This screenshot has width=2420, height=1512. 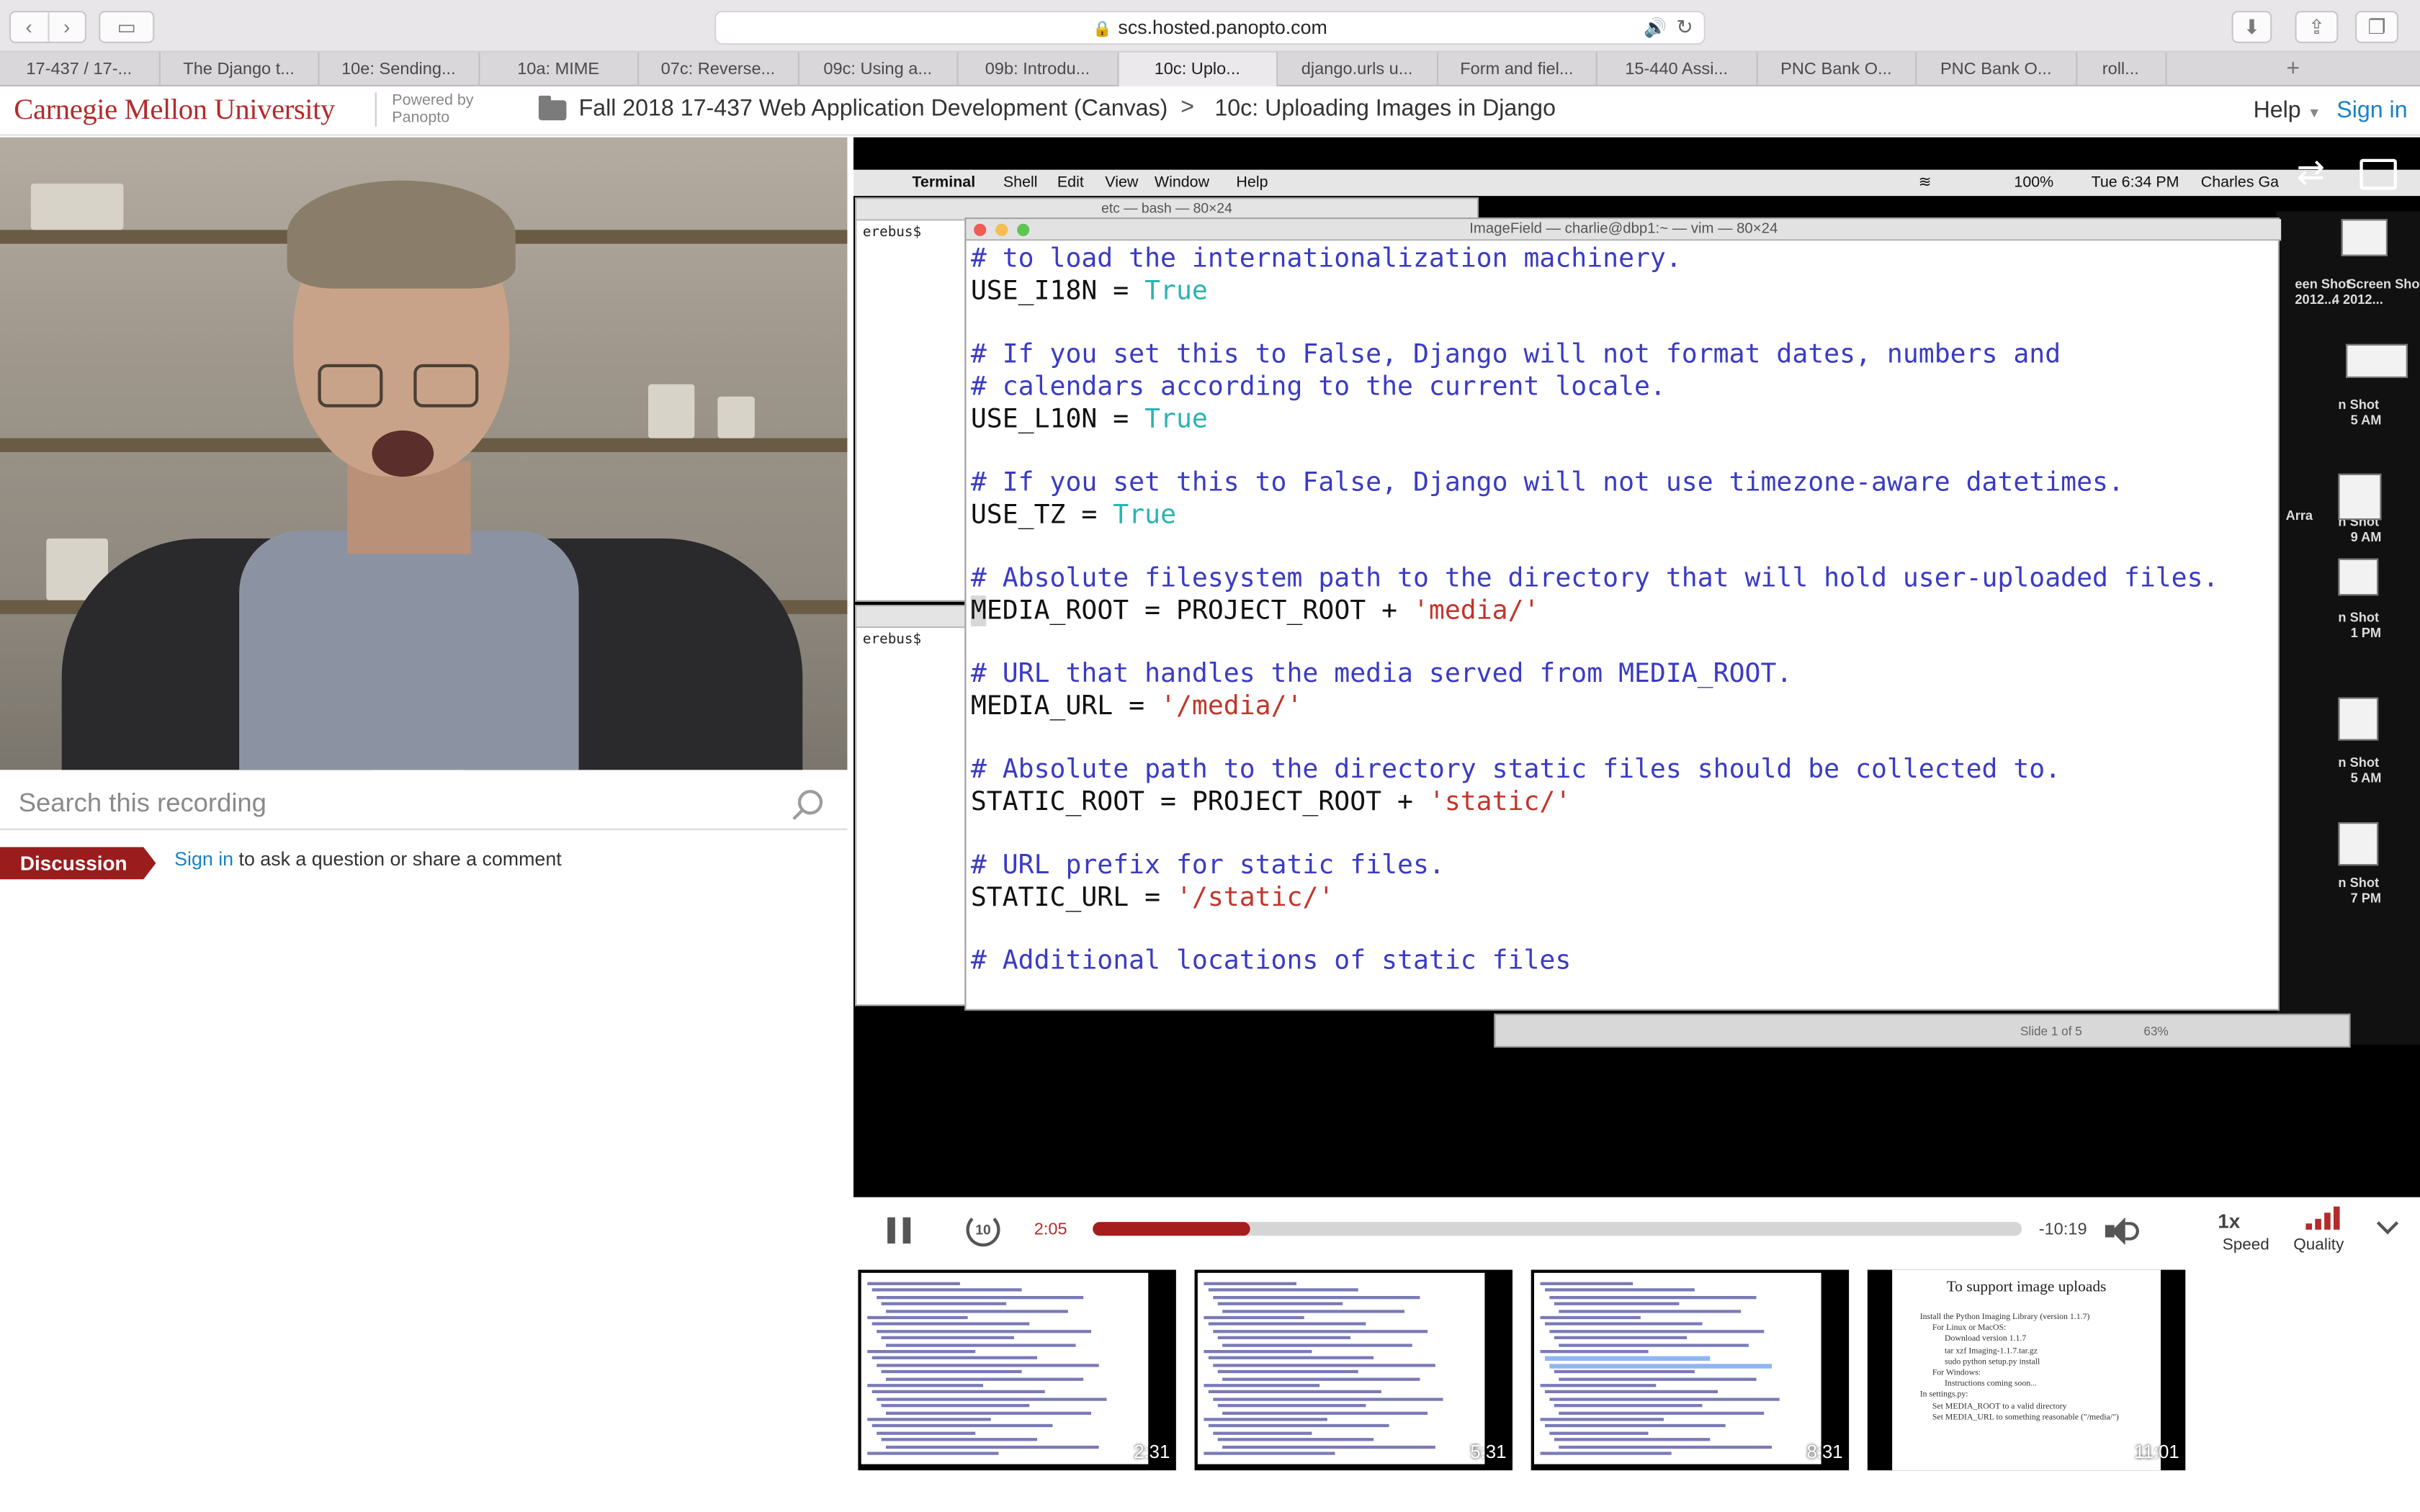 I want to click on thumbnail-timestamp: 8:31, so click(x=1824, y=1452).